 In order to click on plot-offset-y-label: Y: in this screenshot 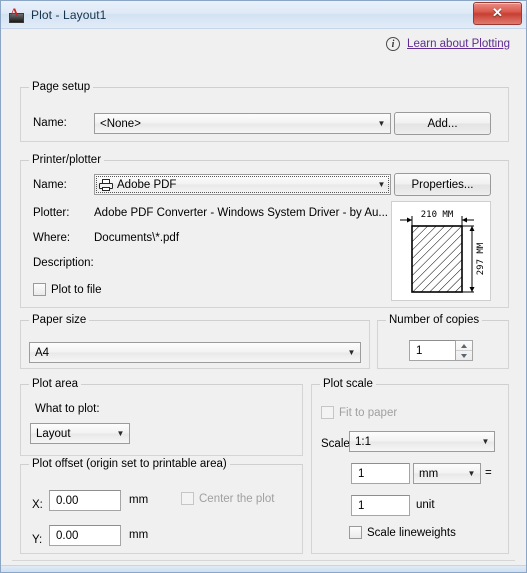, I will do `click(37, 540)`.